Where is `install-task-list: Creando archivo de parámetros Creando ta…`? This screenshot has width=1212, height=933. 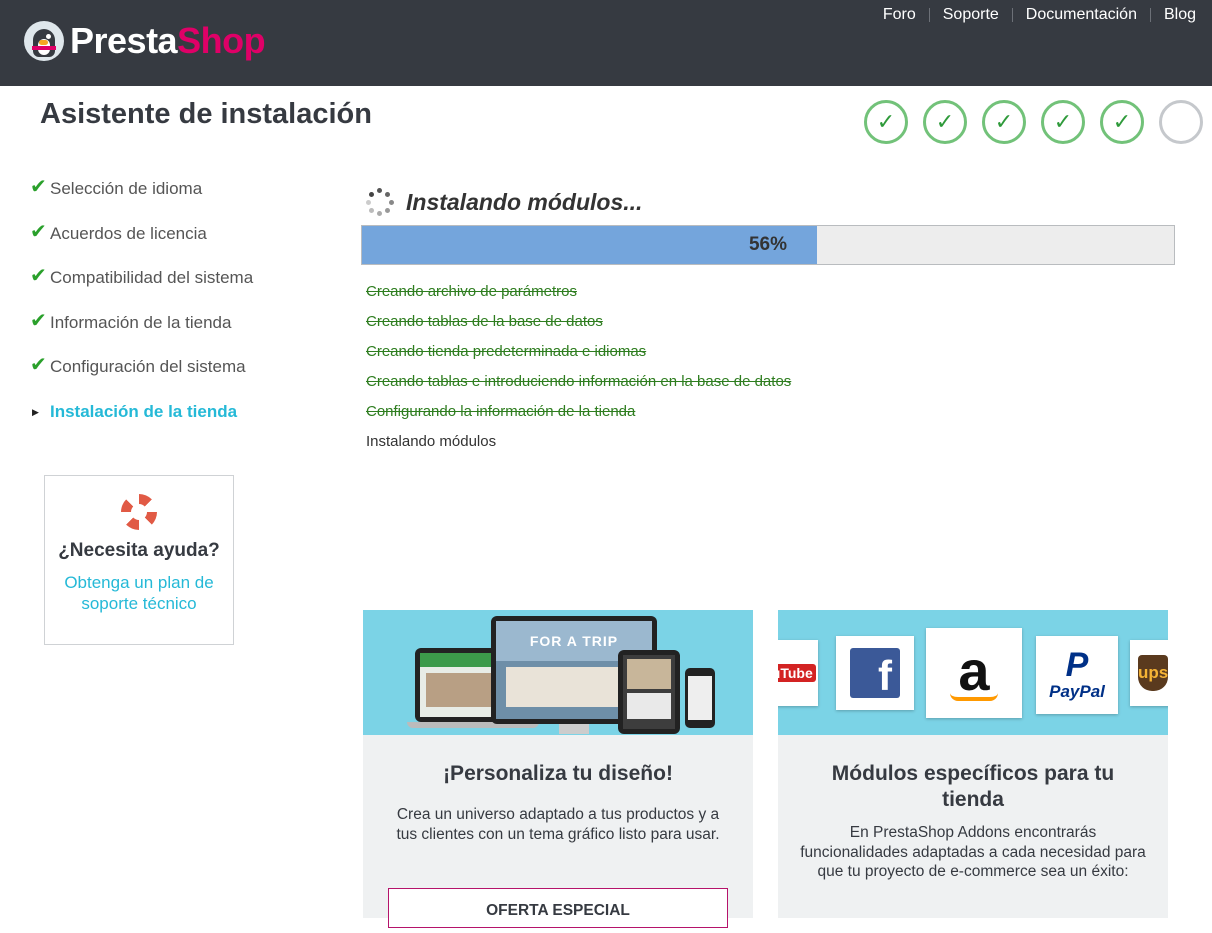
install-task-list: Creando archivo de parámetros Creando ta… is located at coordinates (578, 372).